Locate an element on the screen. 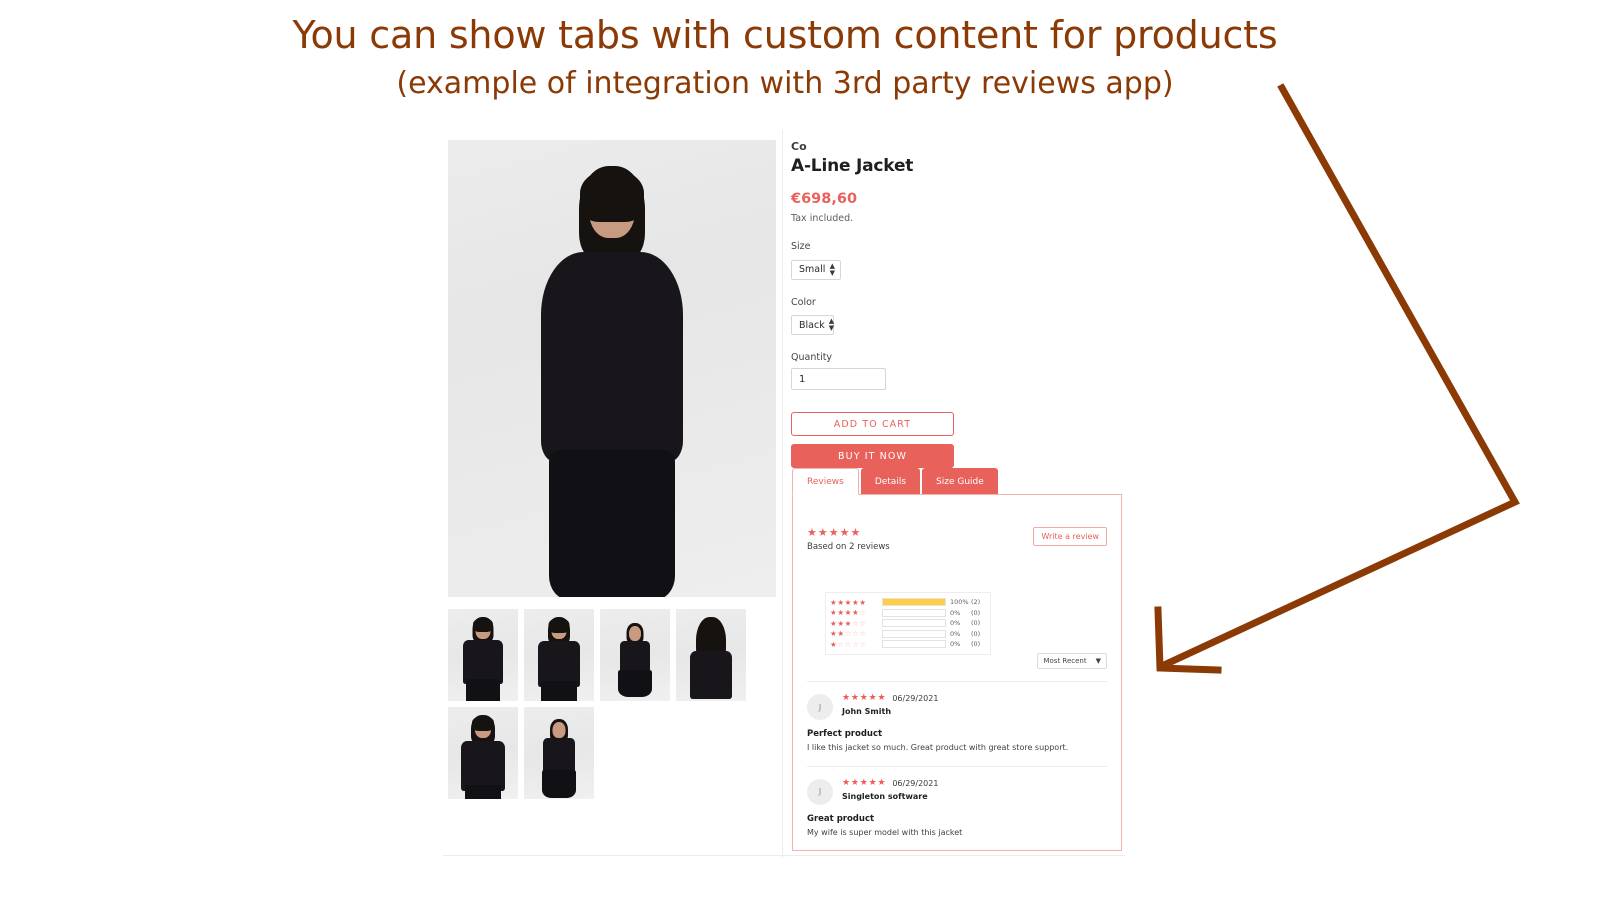  histogram-percent-2: 0% is located at coordinates (955, 633).